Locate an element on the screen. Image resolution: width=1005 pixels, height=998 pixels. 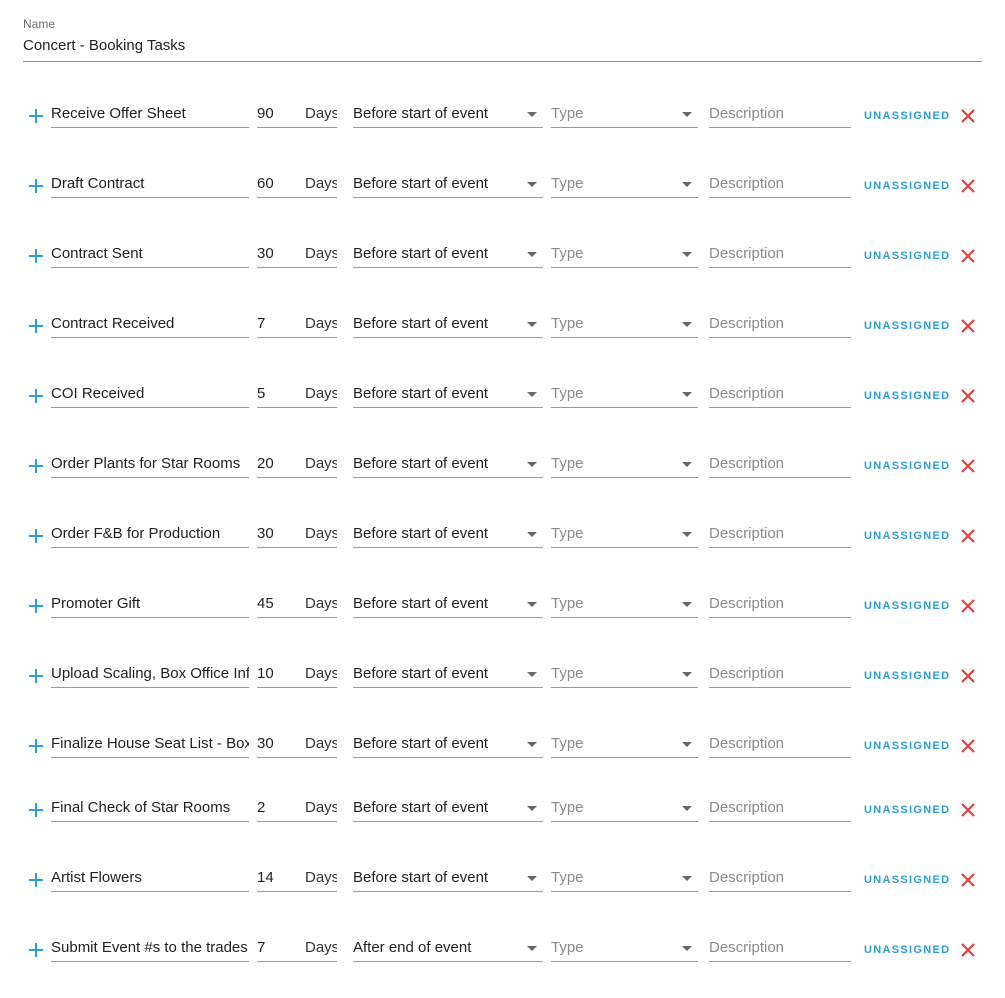
task-name-input: Order F&B for Production is located at coordinates (150, 535).